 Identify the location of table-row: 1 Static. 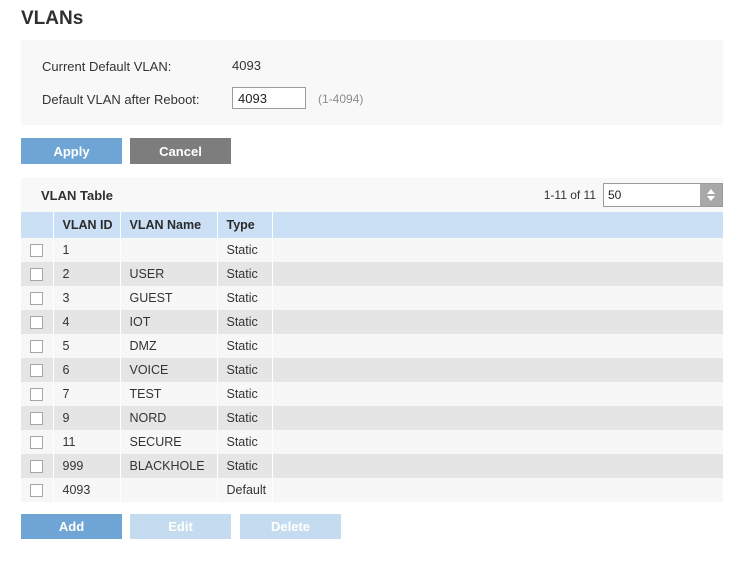
(372, 250).